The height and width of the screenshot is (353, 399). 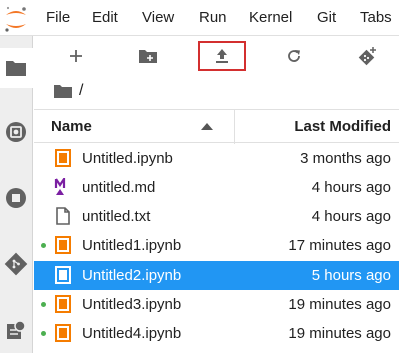 What do you see at coordinates (158, 17) in the screenshot?
I see `menu-view: View` at bounding box center [158, 17].